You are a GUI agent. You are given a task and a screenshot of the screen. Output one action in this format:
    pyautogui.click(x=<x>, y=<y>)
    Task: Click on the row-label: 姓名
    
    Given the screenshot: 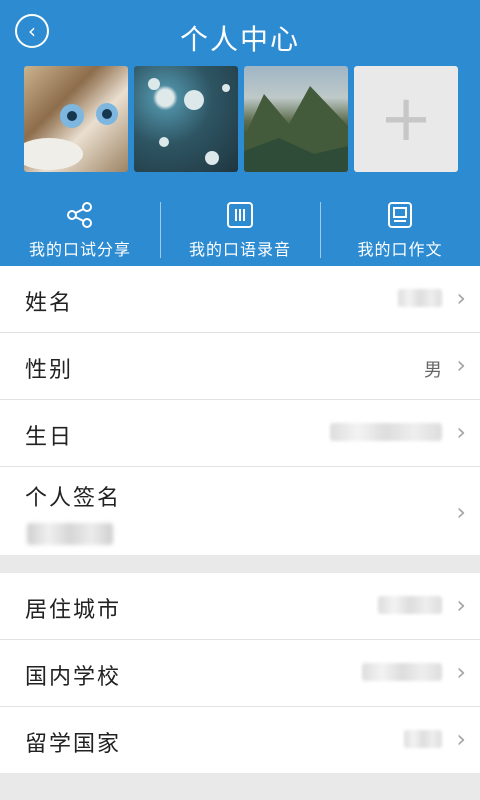 What is the action you would take?
    pyautogui.click(x=49, y=303)
    